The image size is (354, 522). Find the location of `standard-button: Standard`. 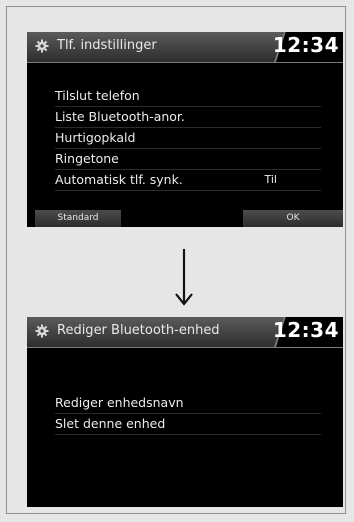

standard-button: Standard is located at coordinates (78, 218).